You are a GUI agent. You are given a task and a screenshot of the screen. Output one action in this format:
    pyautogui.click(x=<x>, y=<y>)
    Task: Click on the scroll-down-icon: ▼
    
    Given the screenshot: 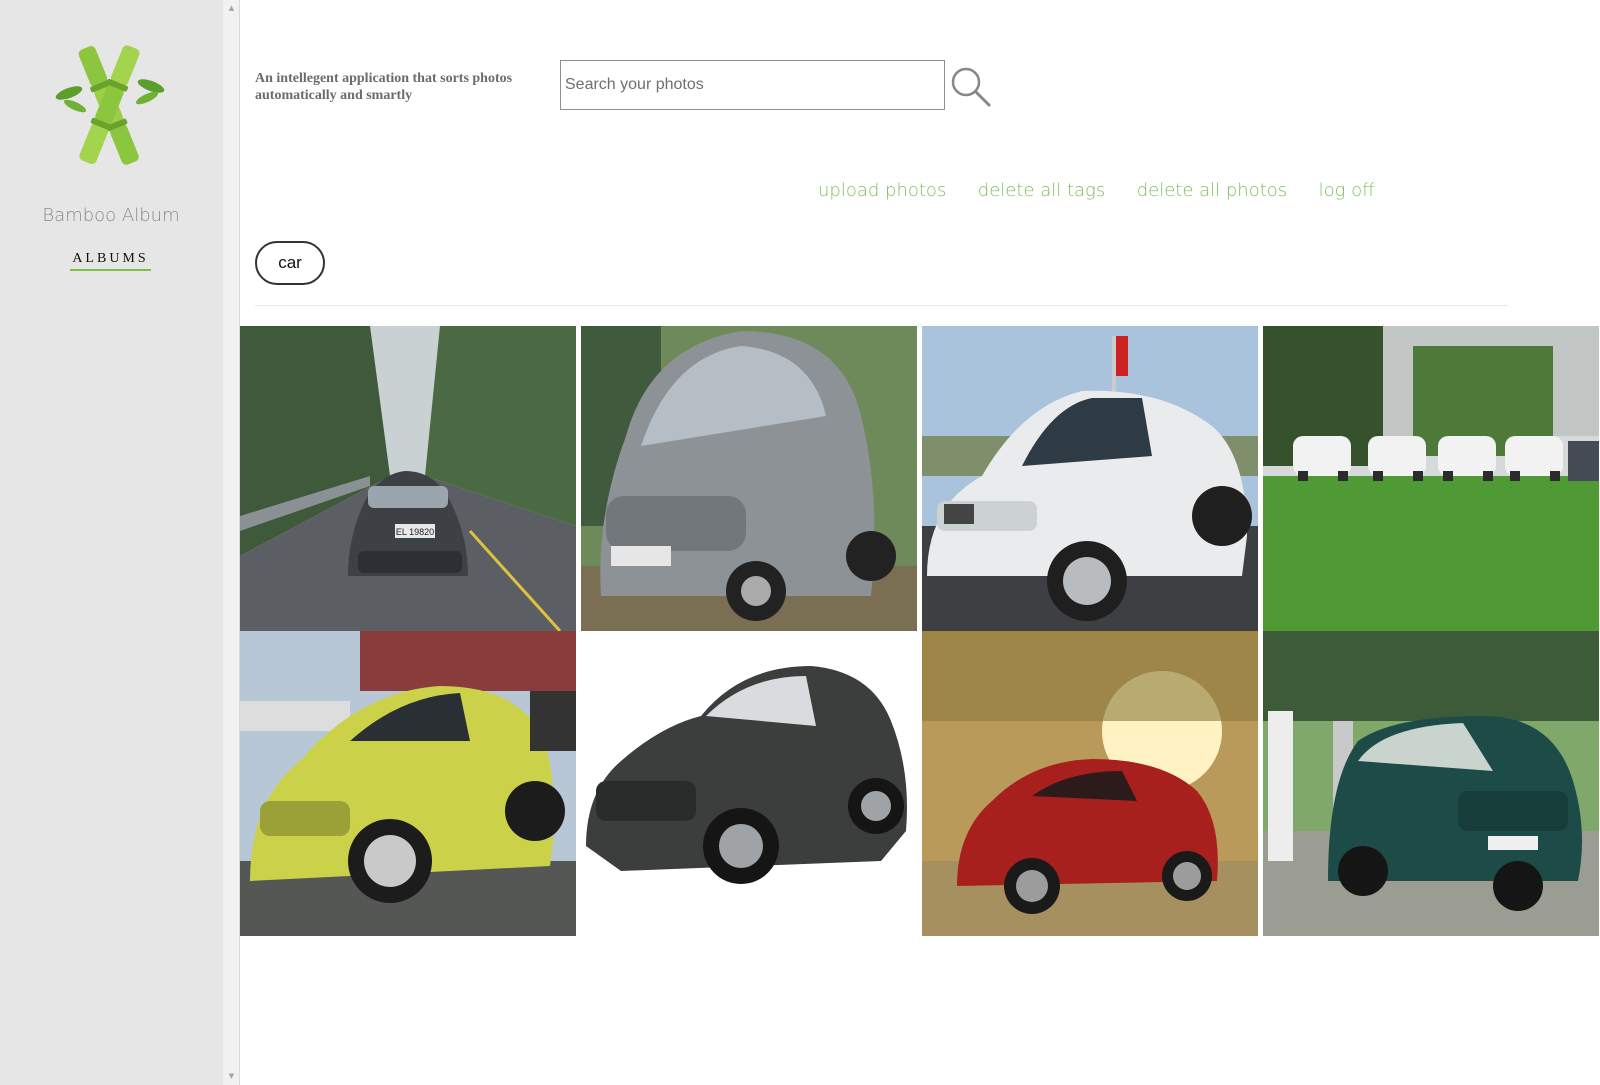 What is the action you would take?
    pyautogui.click(x=231, y=1076)
    